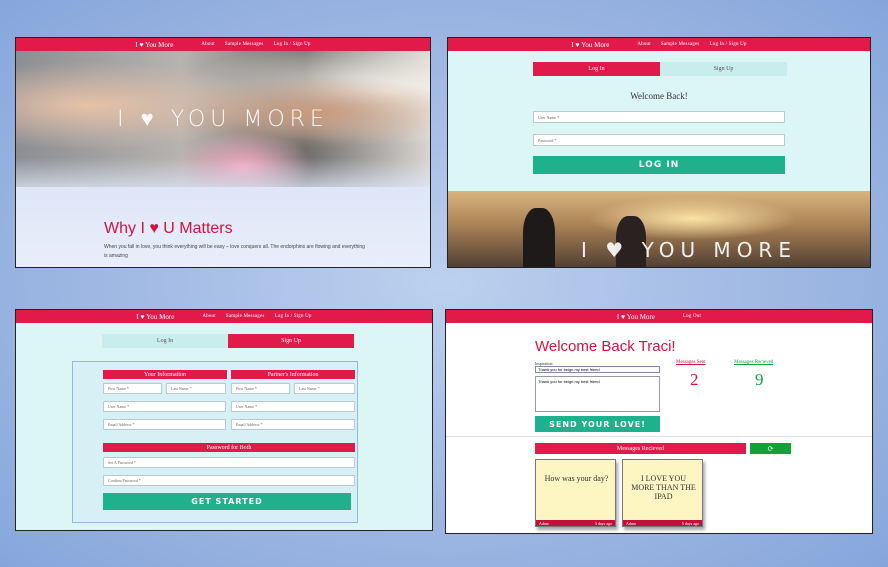 The image size is (888, 567). I want to click on messages-received-label: Messages Recieved, so click(754, 362).